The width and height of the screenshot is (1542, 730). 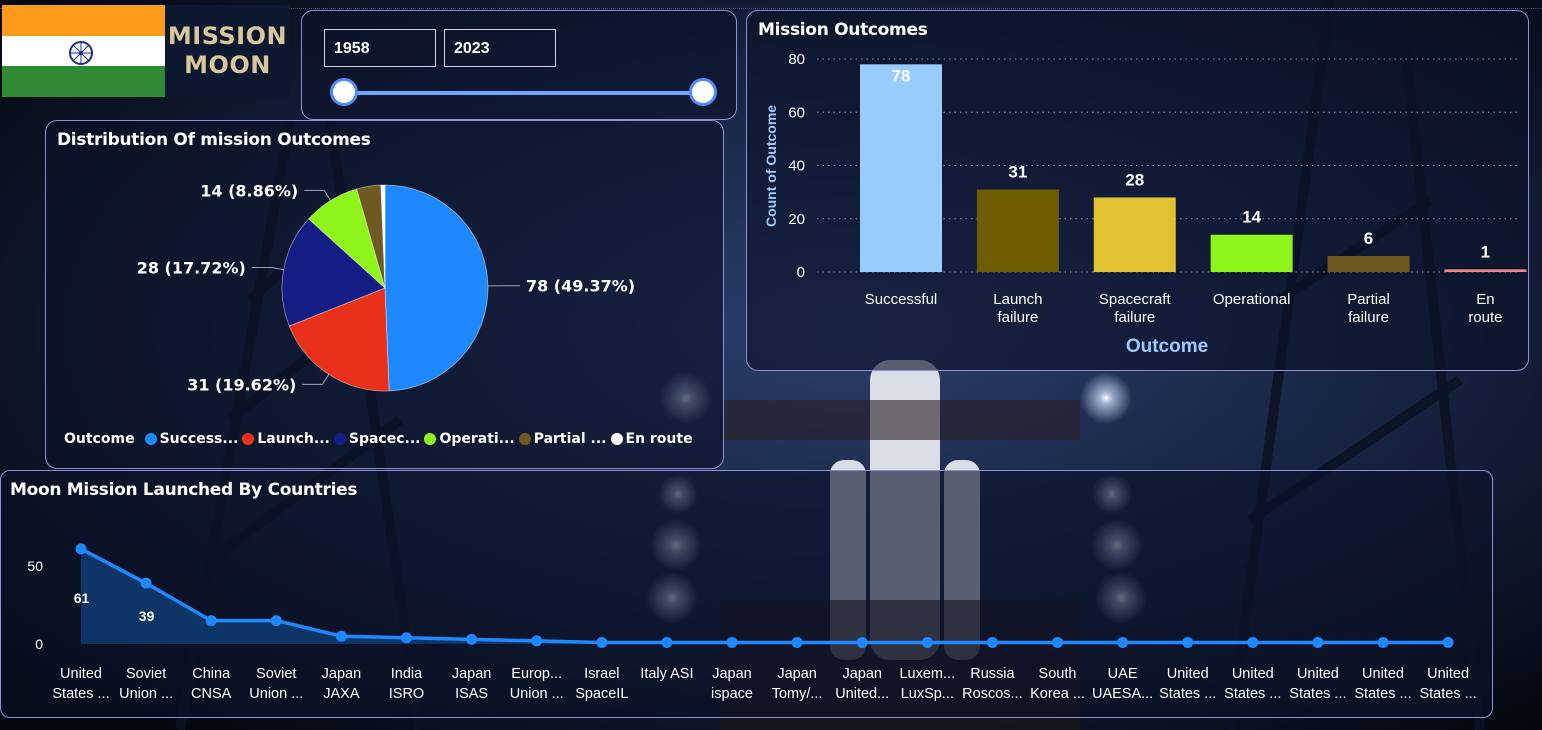 I want to click on start-year-input: 1958, so click(x=380, y=48).